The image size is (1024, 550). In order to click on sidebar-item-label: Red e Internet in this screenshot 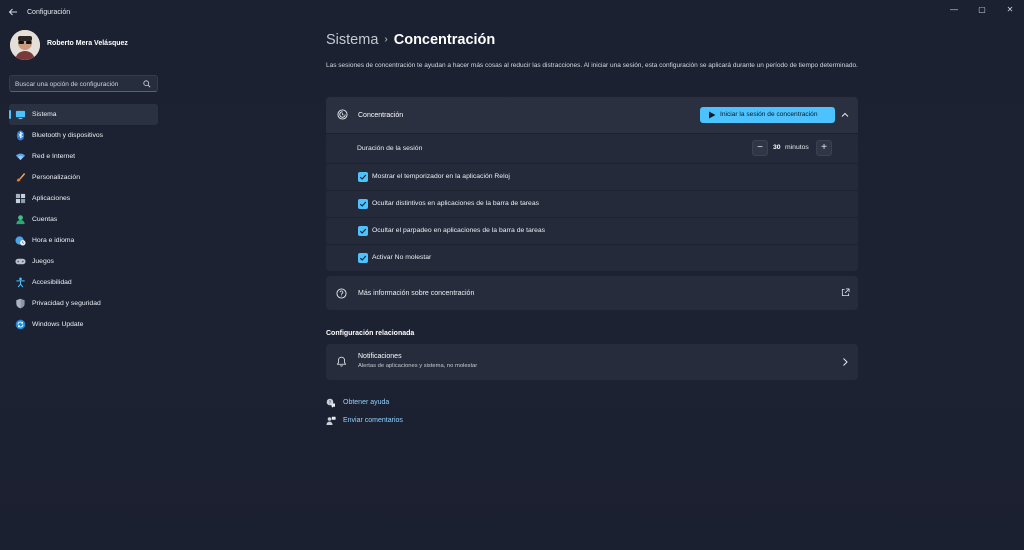, I will do `click(54, 156)`.